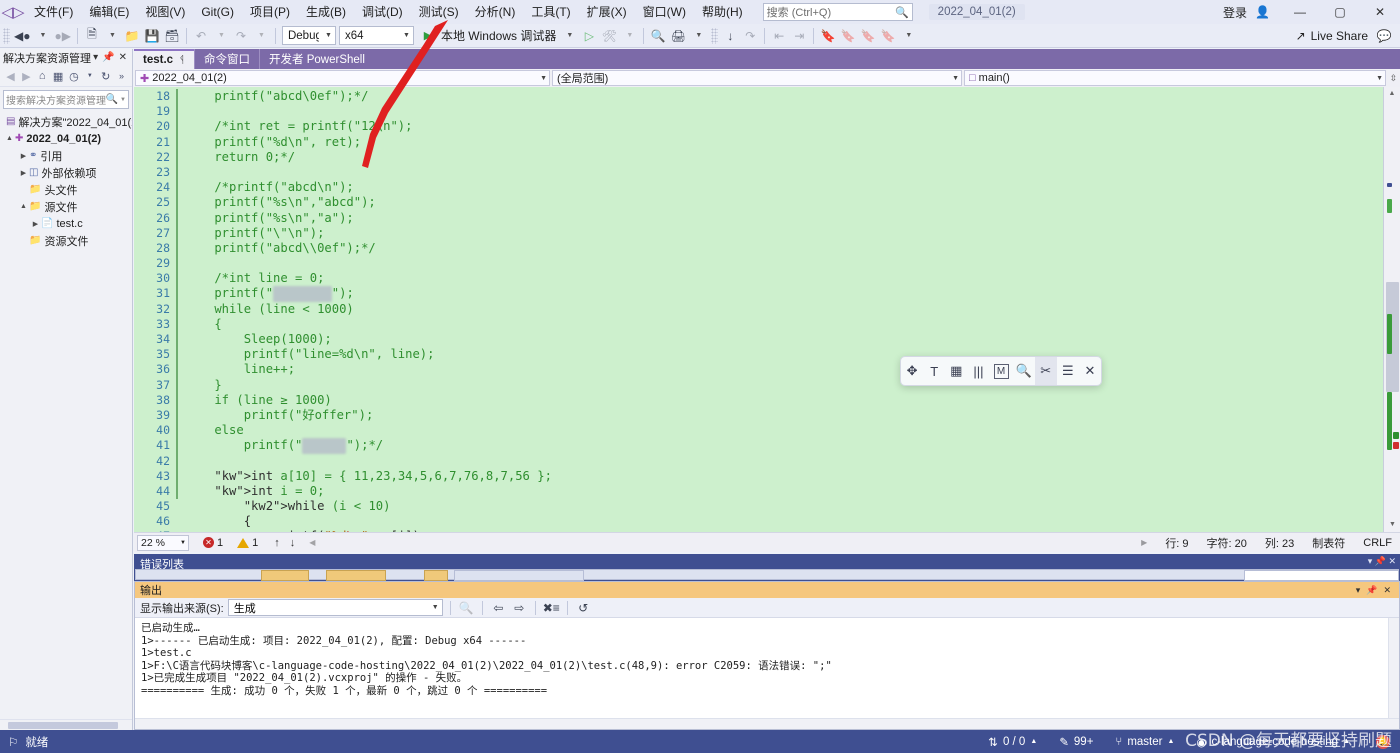 Image resolution: width=1400 pixels, height=753 pixels. Describe the element at coordinates (792, 96) in the screenshot. I see `code-line: printf("abcd\0ef");*/` at that location.